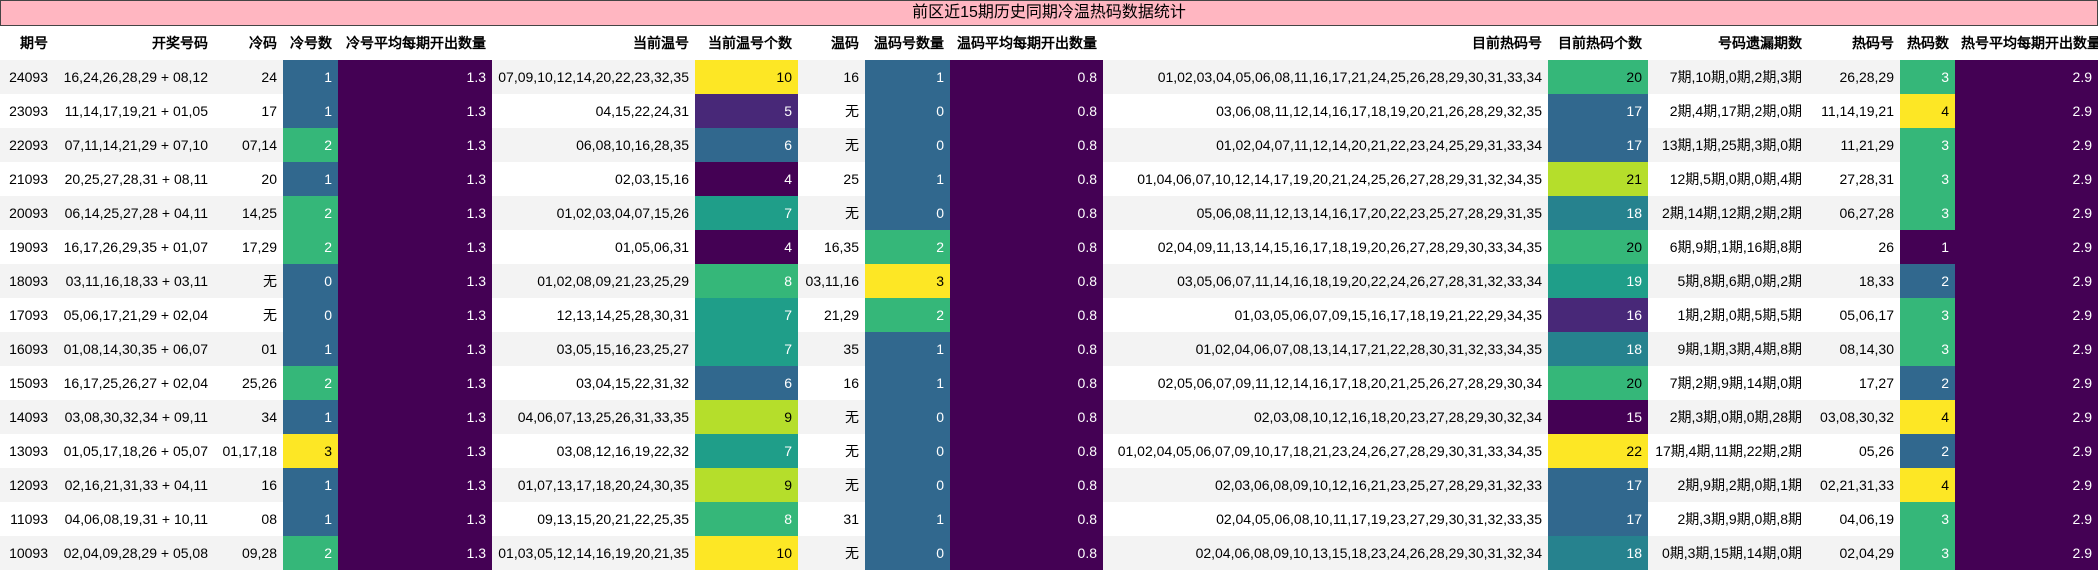 The width and height of the screenshot is (2098, 573). Describe the element at coordinates (134, 145) in the screenshot. I see `table-cell: 07,11,14,21,29 + 07,10` at that location.